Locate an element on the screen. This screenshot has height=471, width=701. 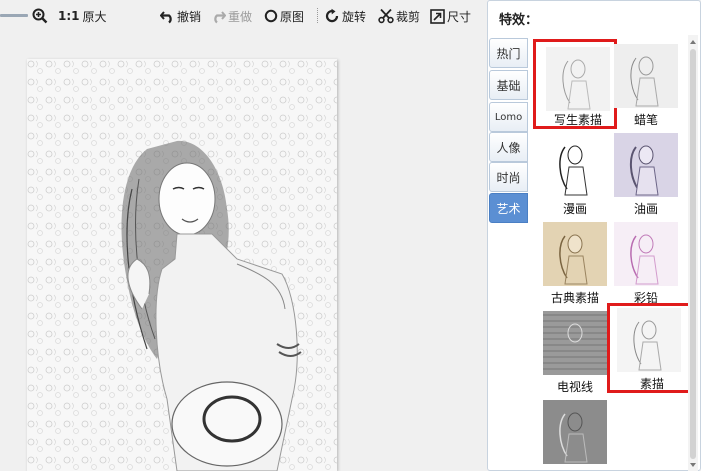
redo-button: 重做 is located at coordinates (231, 16).